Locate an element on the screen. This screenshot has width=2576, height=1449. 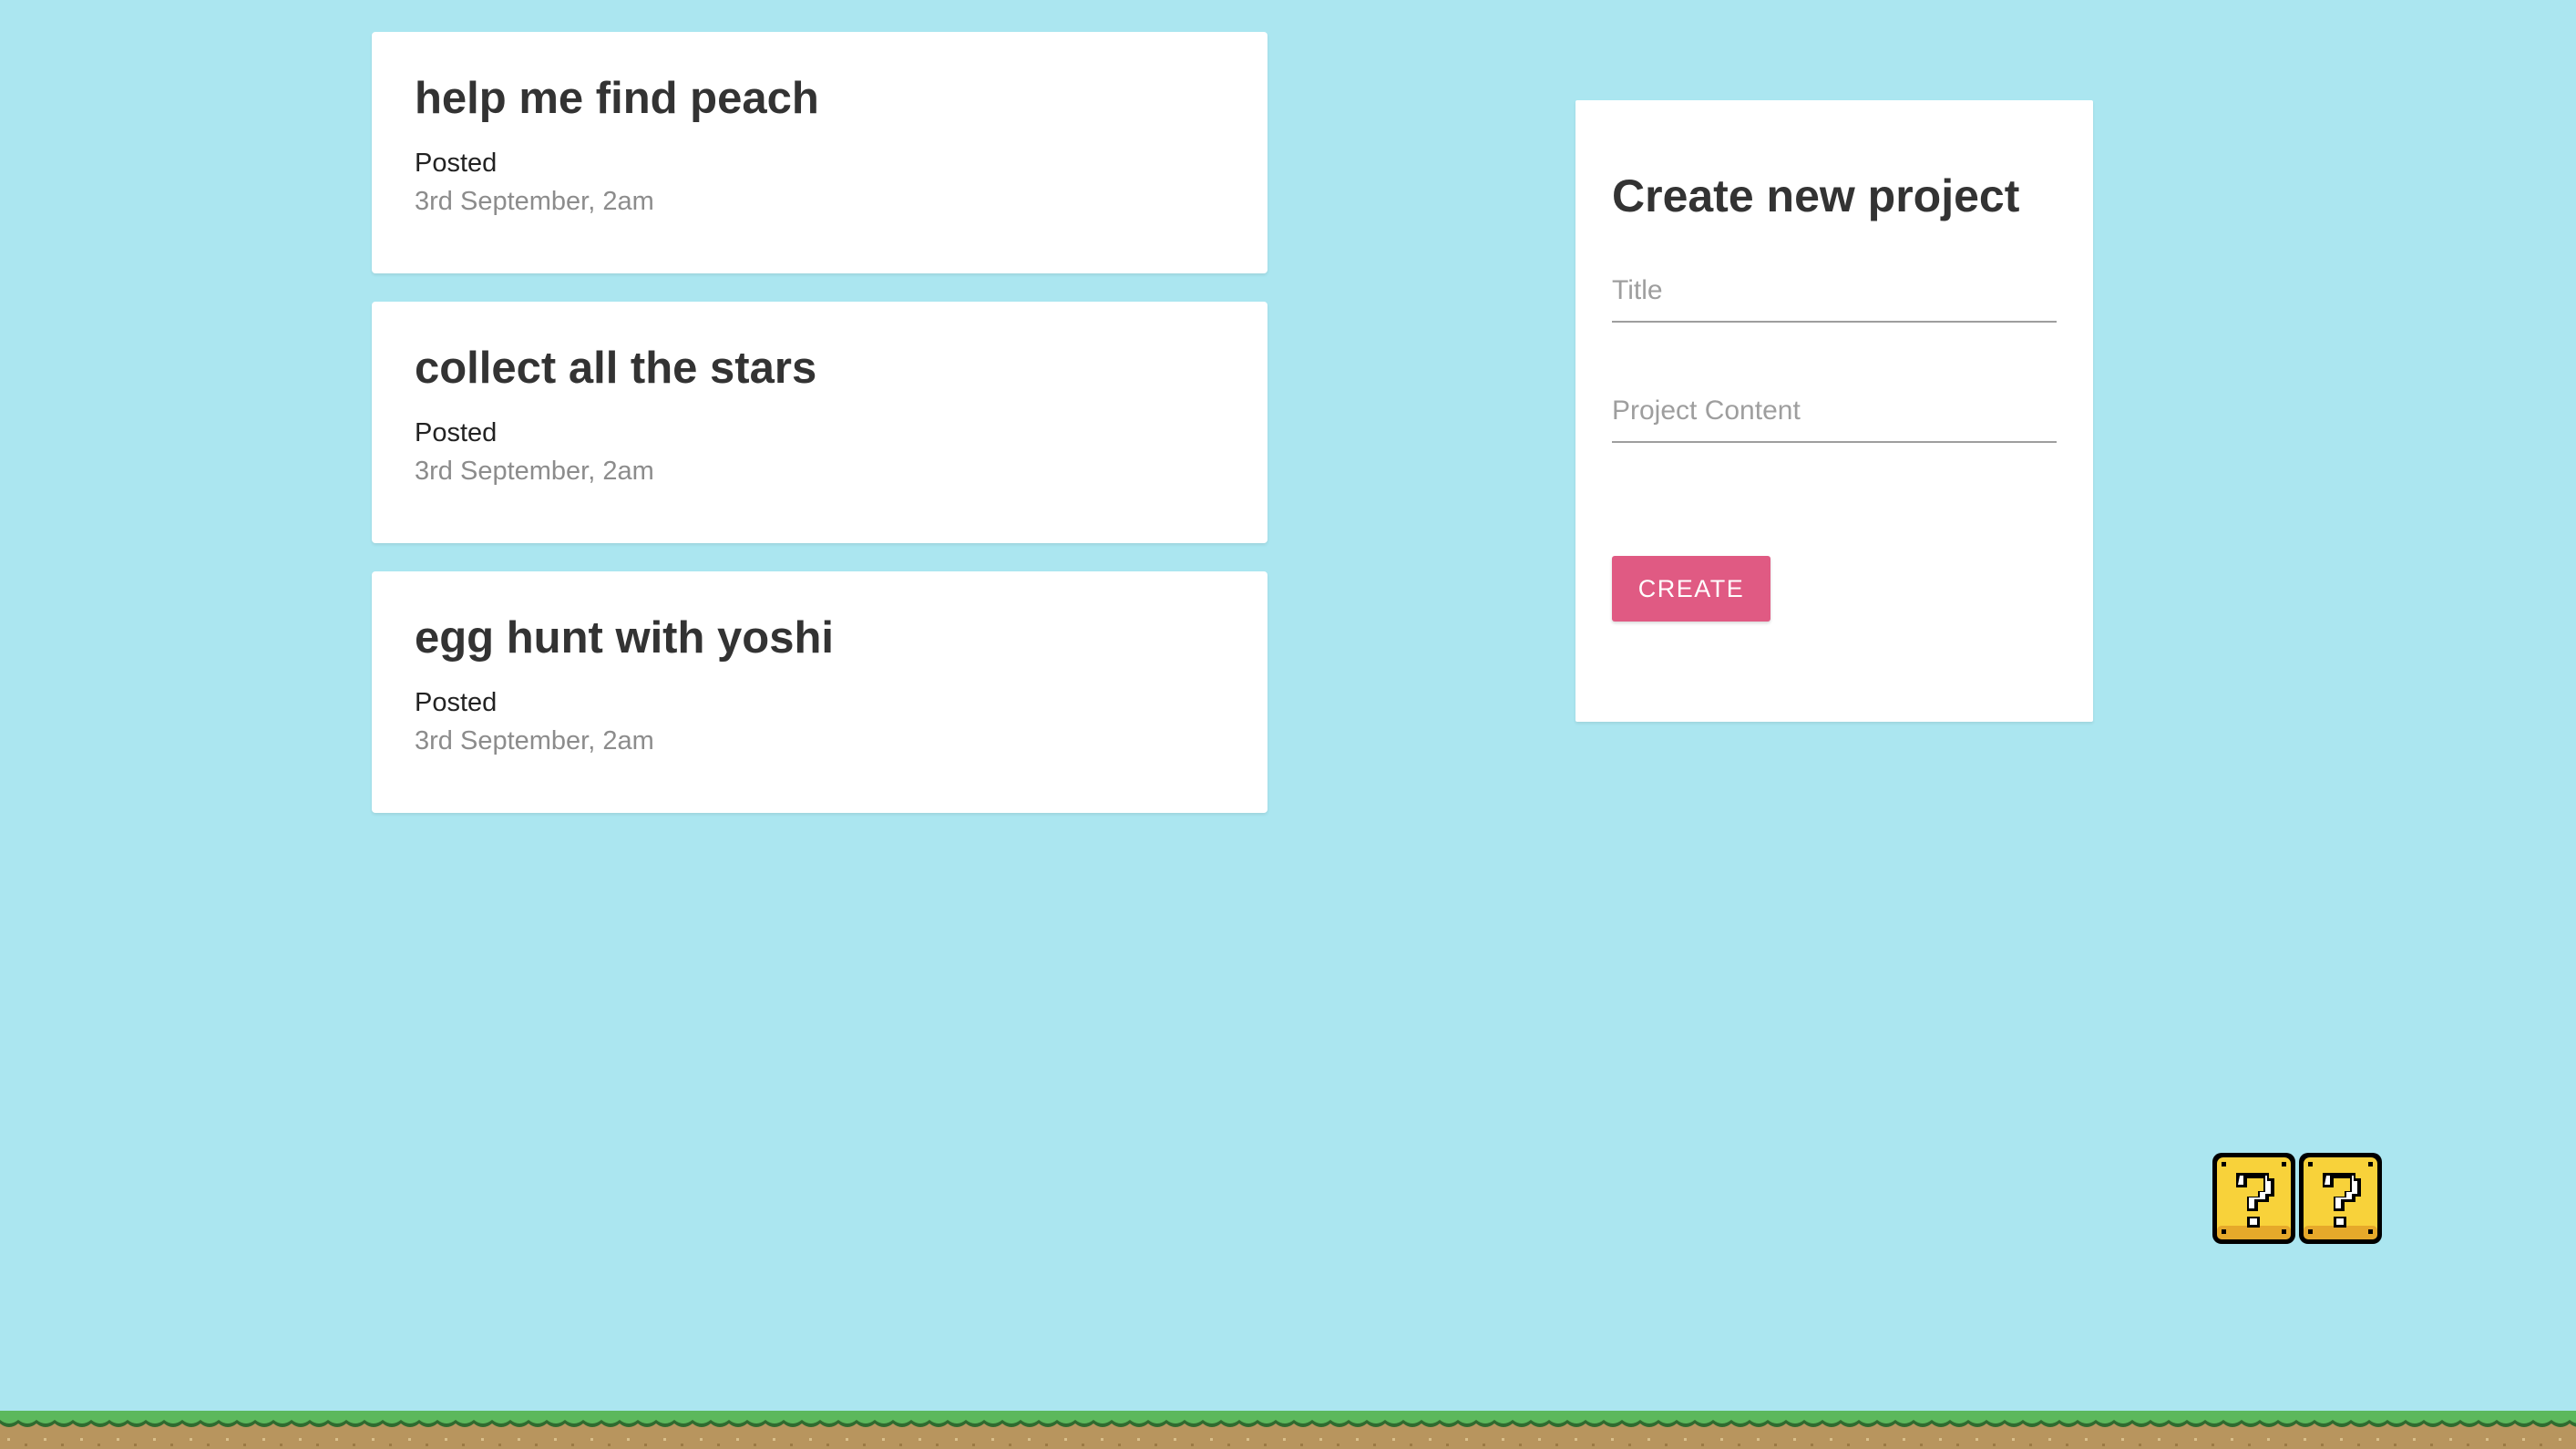
project-title: collect all the stars is located at coordinates (616, 368).